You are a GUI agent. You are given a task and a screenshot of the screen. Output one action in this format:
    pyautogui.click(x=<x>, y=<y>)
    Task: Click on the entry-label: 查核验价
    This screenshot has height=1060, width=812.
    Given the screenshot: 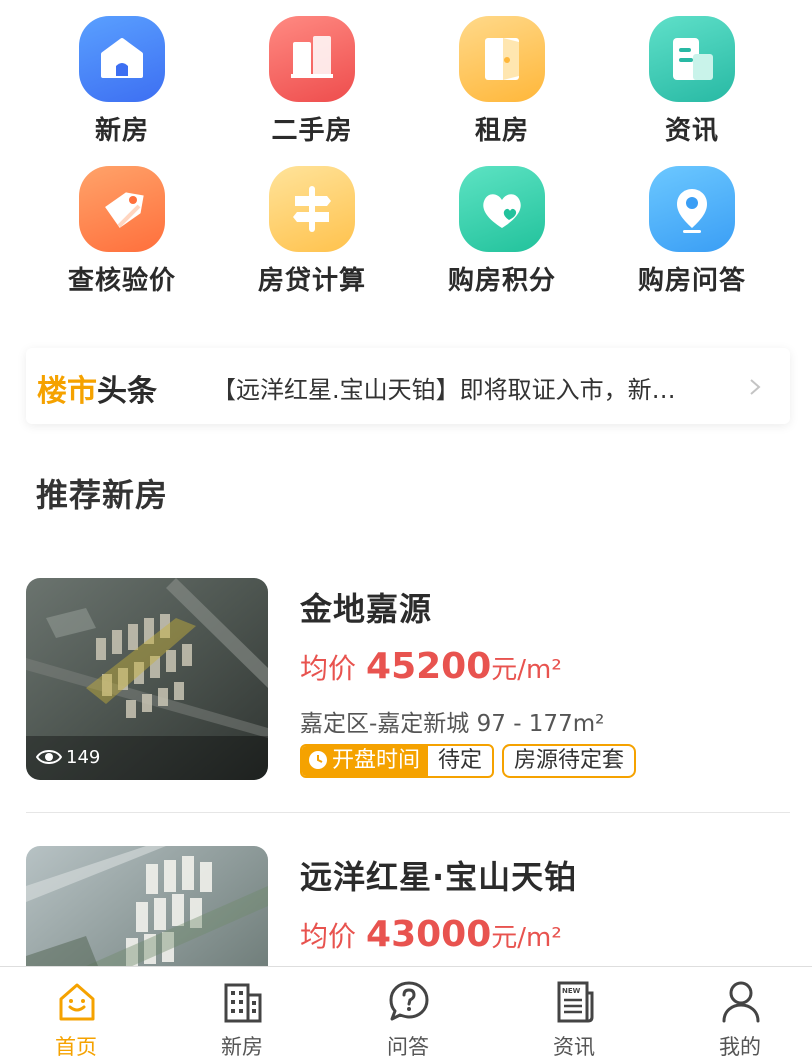 What is the action you would take?
    pyautogui.click(x=121, y=281)
    